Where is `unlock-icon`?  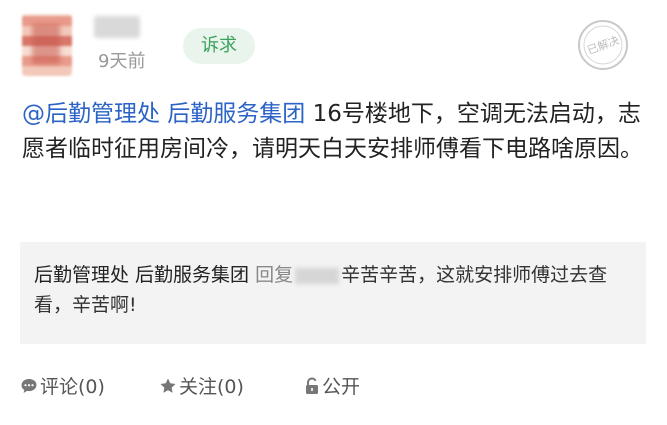 unlock-icon is located at coordinates (312, 385).